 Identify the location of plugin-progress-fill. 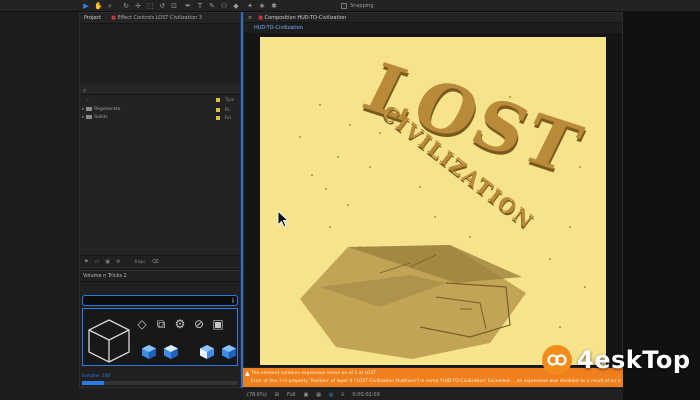
(93, 383).